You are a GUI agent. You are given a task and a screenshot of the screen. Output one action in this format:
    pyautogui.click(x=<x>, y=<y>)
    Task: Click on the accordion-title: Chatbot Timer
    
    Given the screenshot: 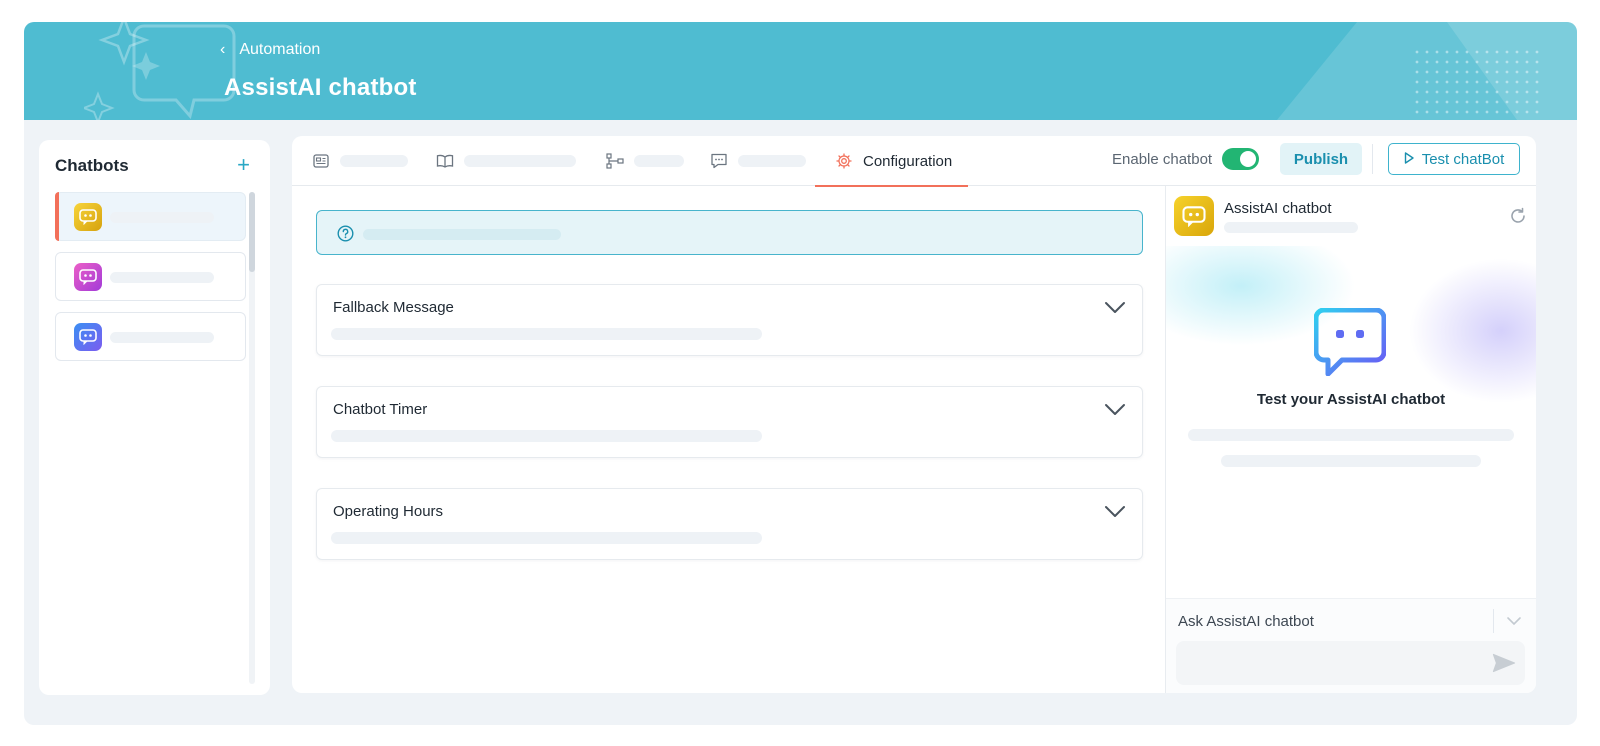 What is the action you would take?
    pyautogui.click(x=380, y=409)
    